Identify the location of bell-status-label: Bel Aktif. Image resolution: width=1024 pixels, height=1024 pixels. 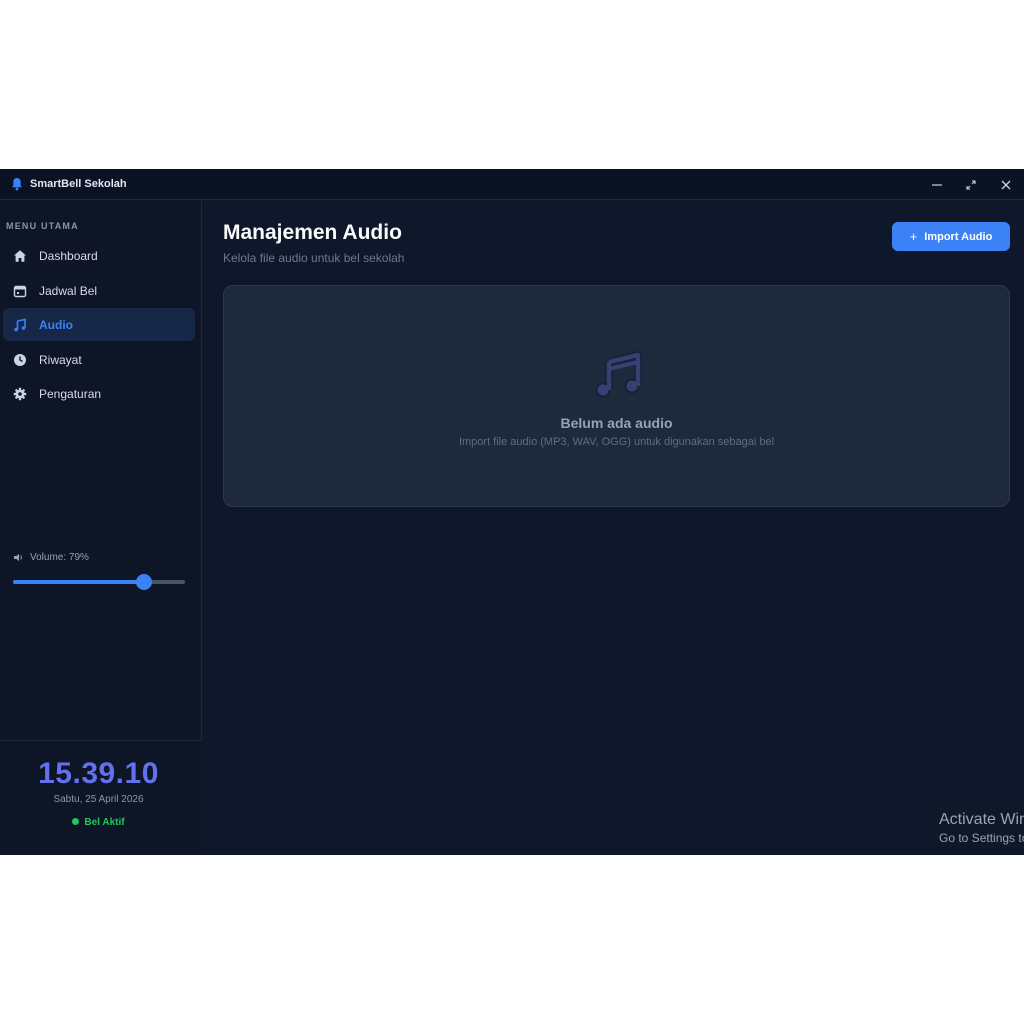
(104, 822).